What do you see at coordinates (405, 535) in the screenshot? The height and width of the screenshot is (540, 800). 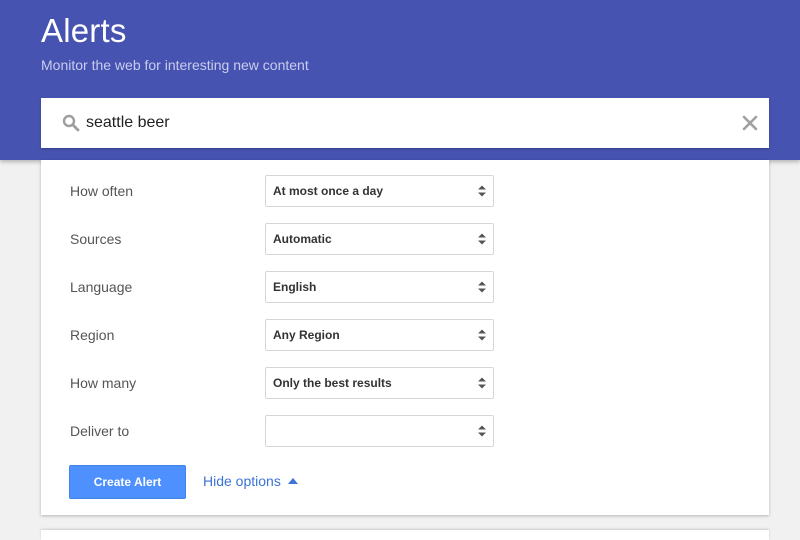 I see `next-card-edge` at bounding box center [405, 535].